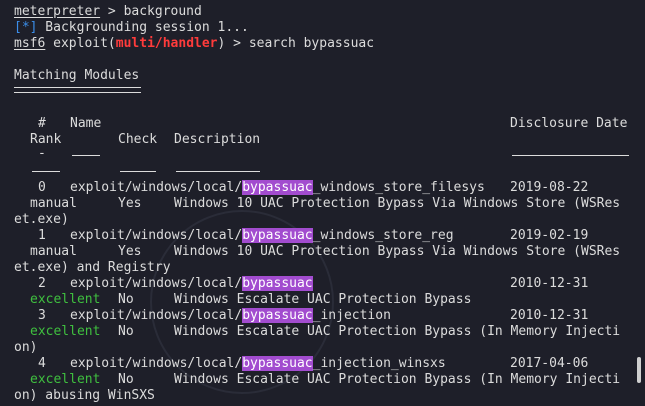  What do you see at coordinates (549, 187) in the screenshot?
I see `row-0-date: 2019-08-22` at bounding box center [549, 187].